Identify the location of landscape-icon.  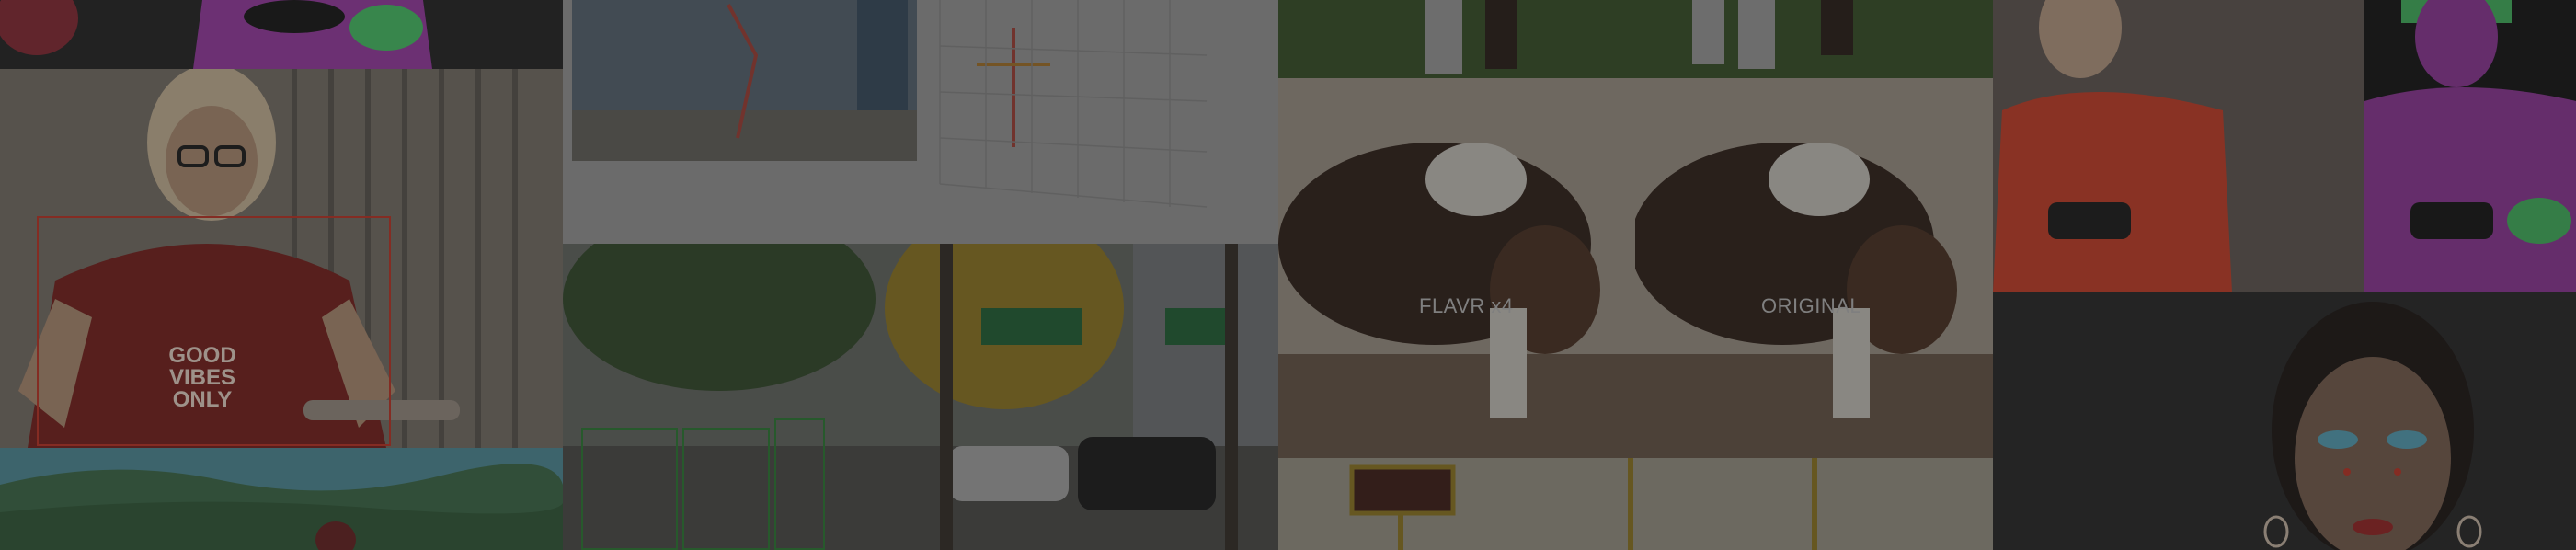
(282, 499).